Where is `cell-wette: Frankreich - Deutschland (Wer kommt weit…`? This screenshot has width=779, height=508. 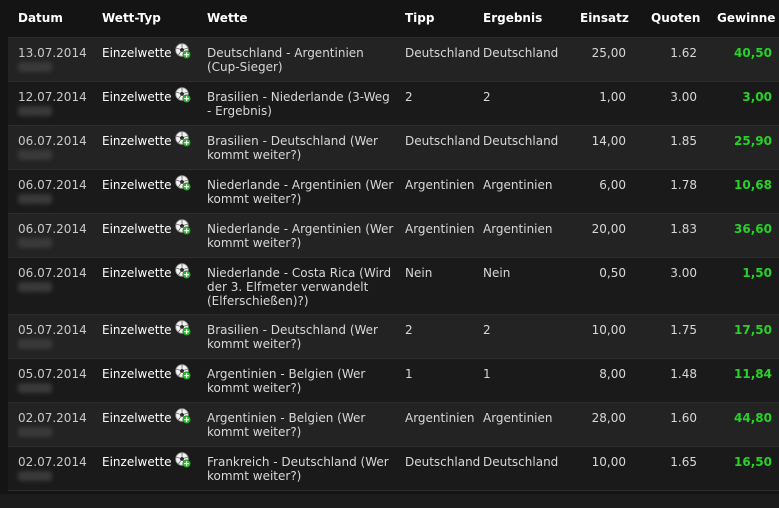
cell-wette: Frankreich - Deutschland (Wer kommt weit… is located at coordinates (298, 469).